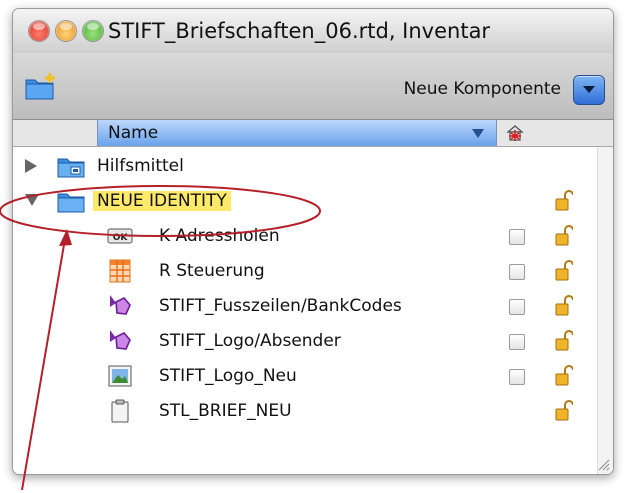 The width and height of the screenshot is (633, 493). Describe the element at coordinates (299, 31) in the screenshot. I see `window-title: STIFT_Briefschaften_06.rtd, Inventar` at that location.